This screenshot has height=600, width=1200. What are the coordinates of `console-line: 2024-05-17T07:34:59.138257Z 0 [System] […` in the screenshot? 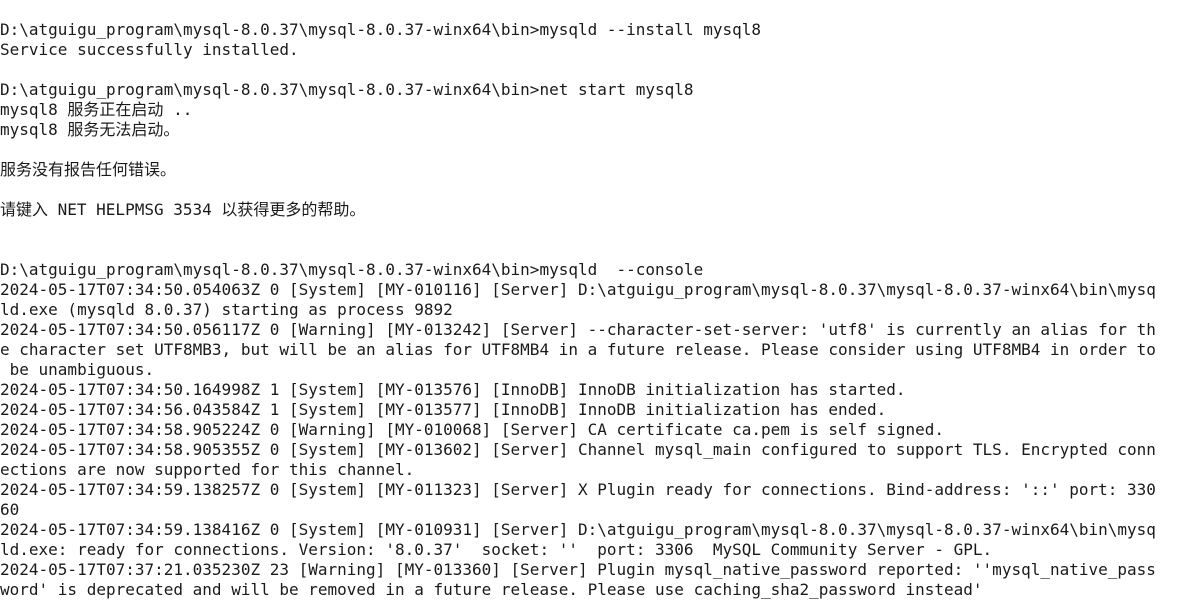 It's located at (578, 489).